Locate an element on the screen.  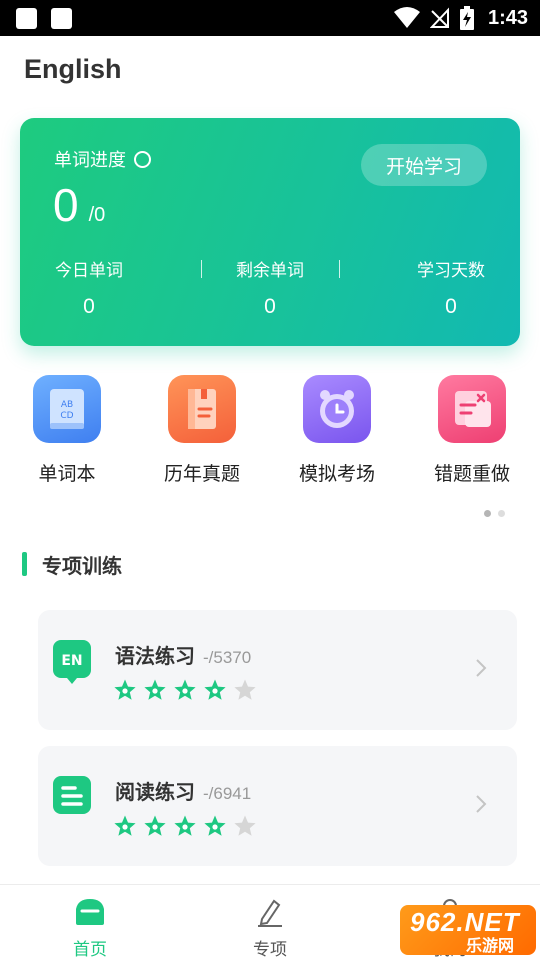
svg-text: AB is located at coordinates (67, 405).